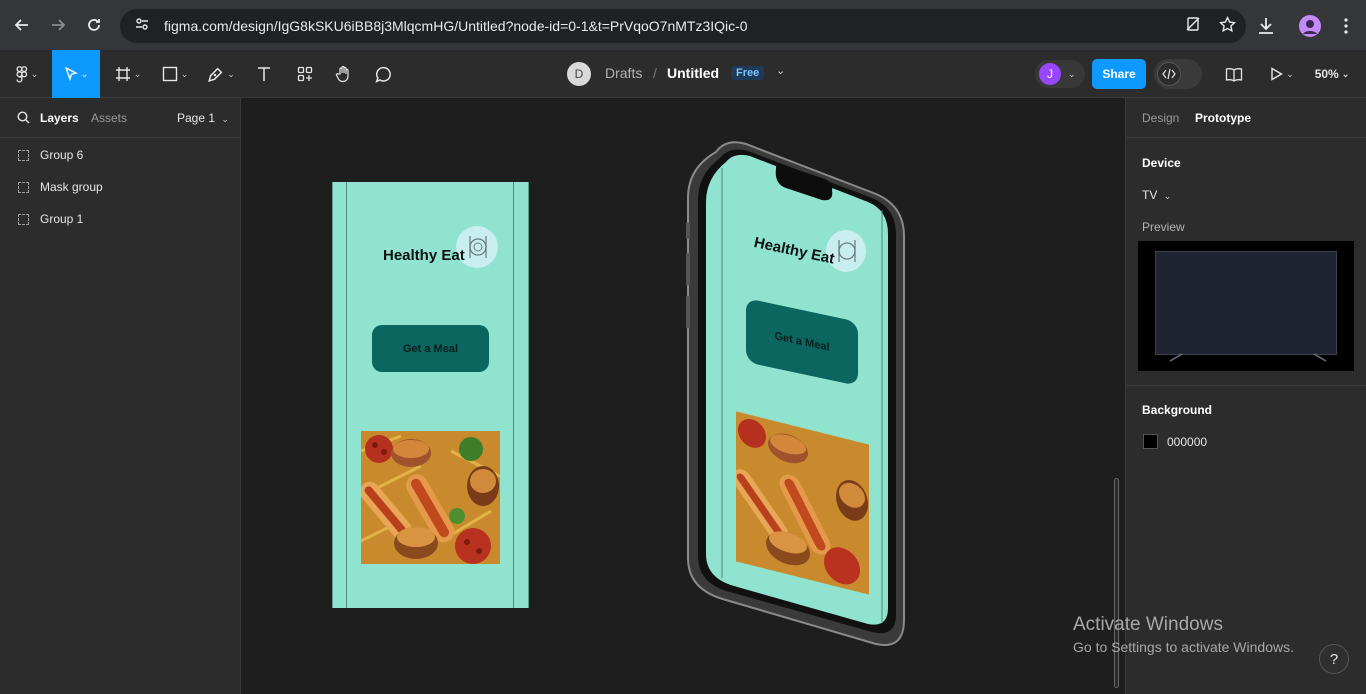  Describe the element at coordinates (1282, 74) in the screenshot. I see `present-button: ⌄` at that location.